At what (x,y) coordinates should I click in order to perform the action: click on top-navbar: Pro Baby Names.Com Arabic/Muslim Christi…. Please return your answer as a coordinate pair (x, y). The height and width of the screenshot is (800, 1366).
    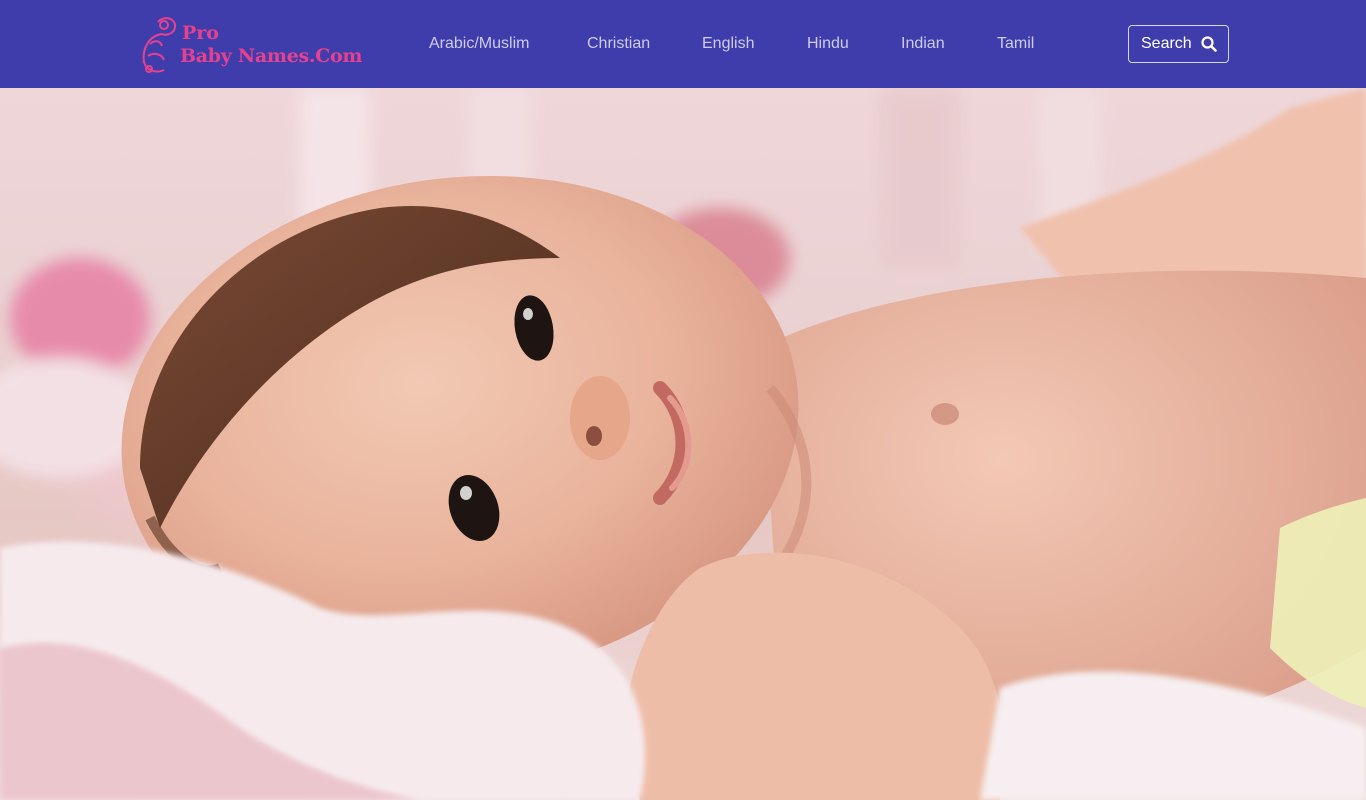
    Looking at the image, I should click on (683, 44).